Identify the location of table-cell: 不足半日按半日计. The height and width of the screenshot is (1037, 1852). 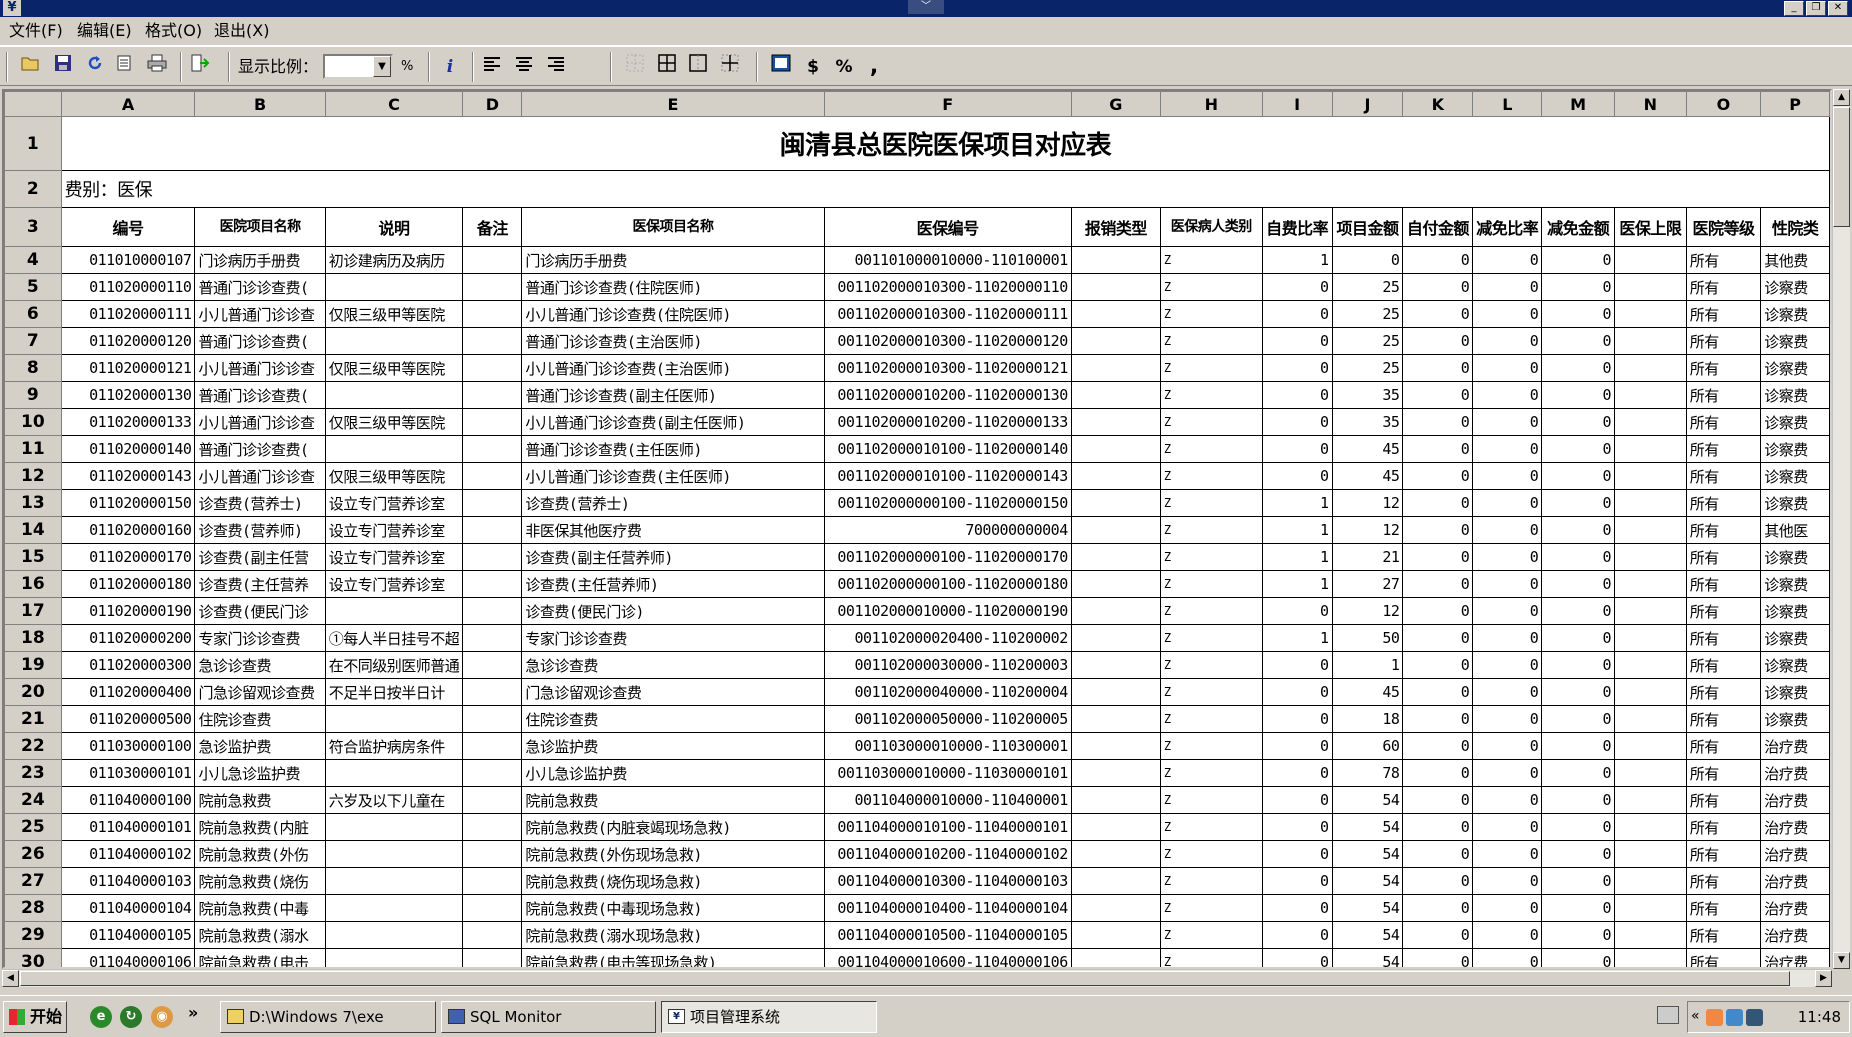
(394, 692).